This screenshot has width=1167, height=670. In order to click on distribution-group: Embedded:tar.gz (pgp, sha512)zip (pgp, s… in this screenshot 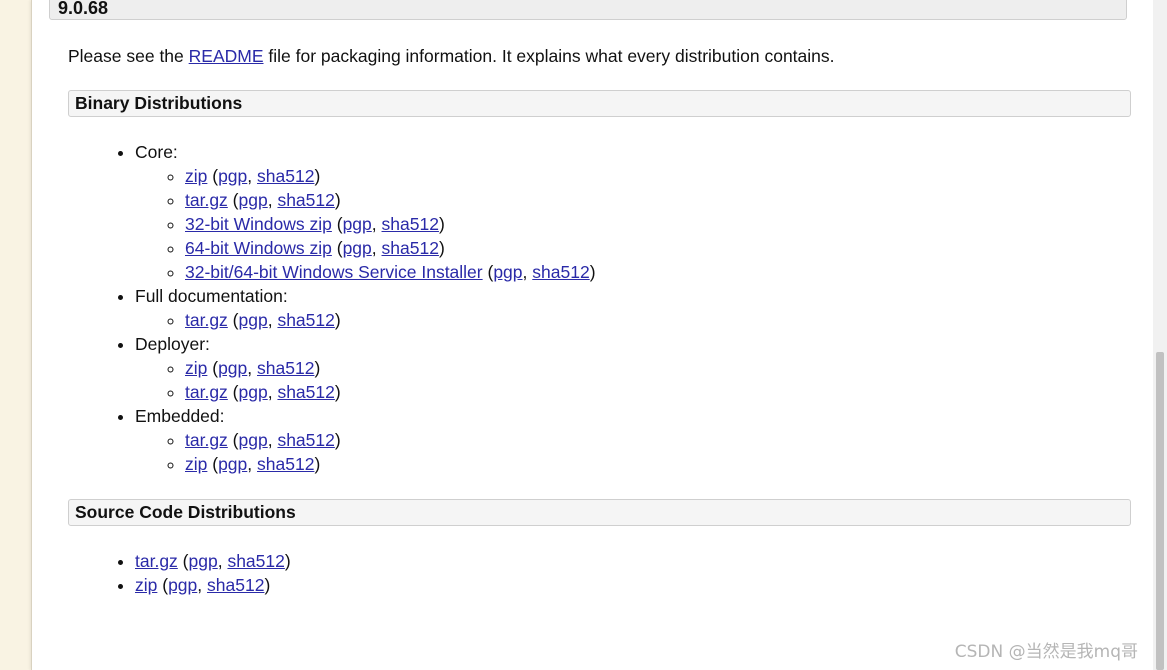, I will do `click(365, 440)`.